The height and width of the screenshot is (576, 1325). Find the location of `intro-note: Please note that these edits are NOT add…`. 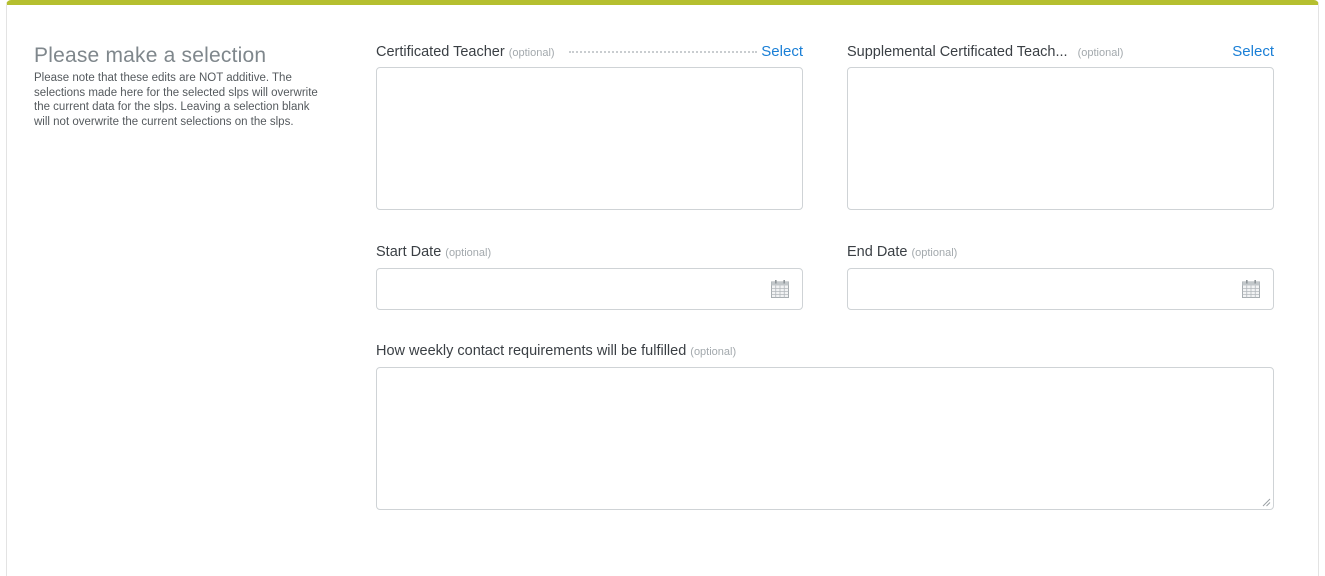

intro-note: Please note that these edits are NOT add… is located at coordinates (176, 100).